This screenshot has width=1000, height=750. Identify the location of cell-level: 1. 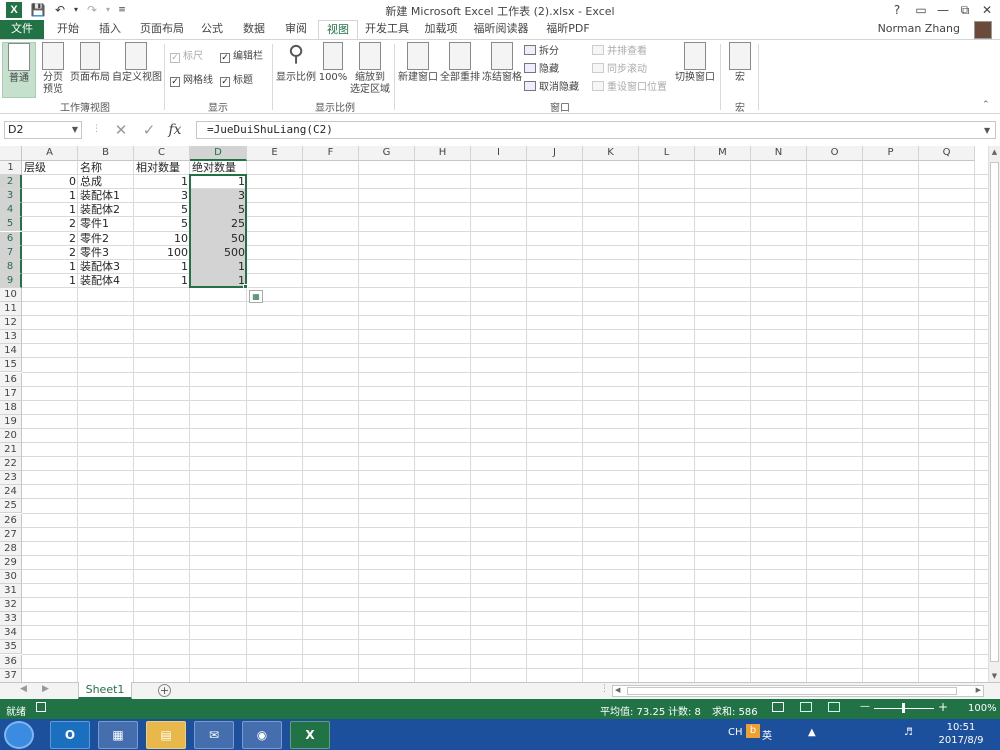
(50, 281).